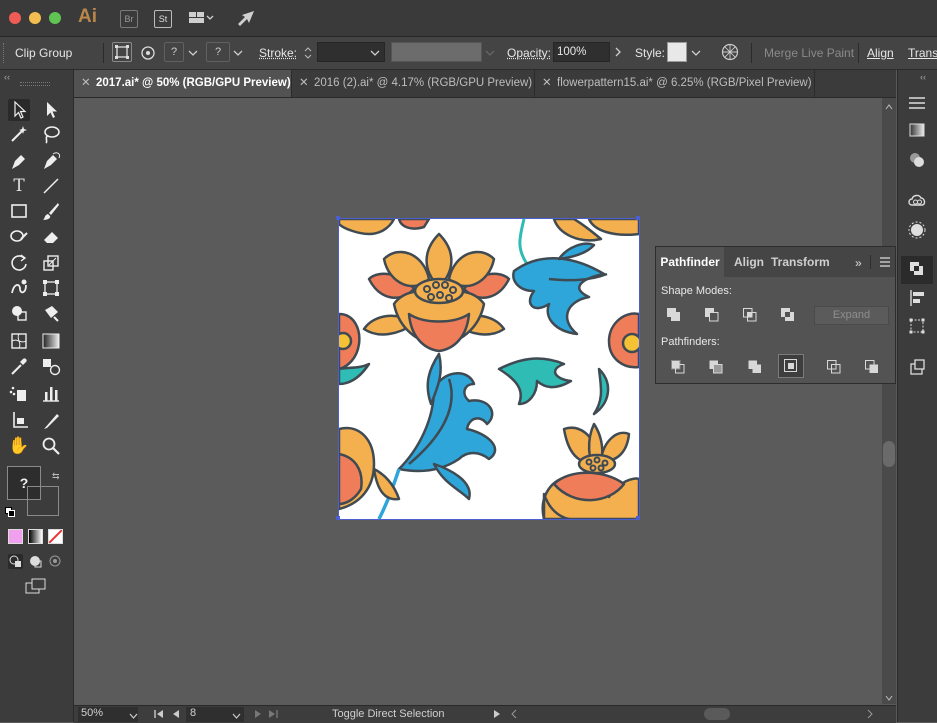 This screenshot has width=937, height=723. What do you see at coordinates (19, 161) in the screenshot?
I see `pen-icon` at bounding box center [19, 161].